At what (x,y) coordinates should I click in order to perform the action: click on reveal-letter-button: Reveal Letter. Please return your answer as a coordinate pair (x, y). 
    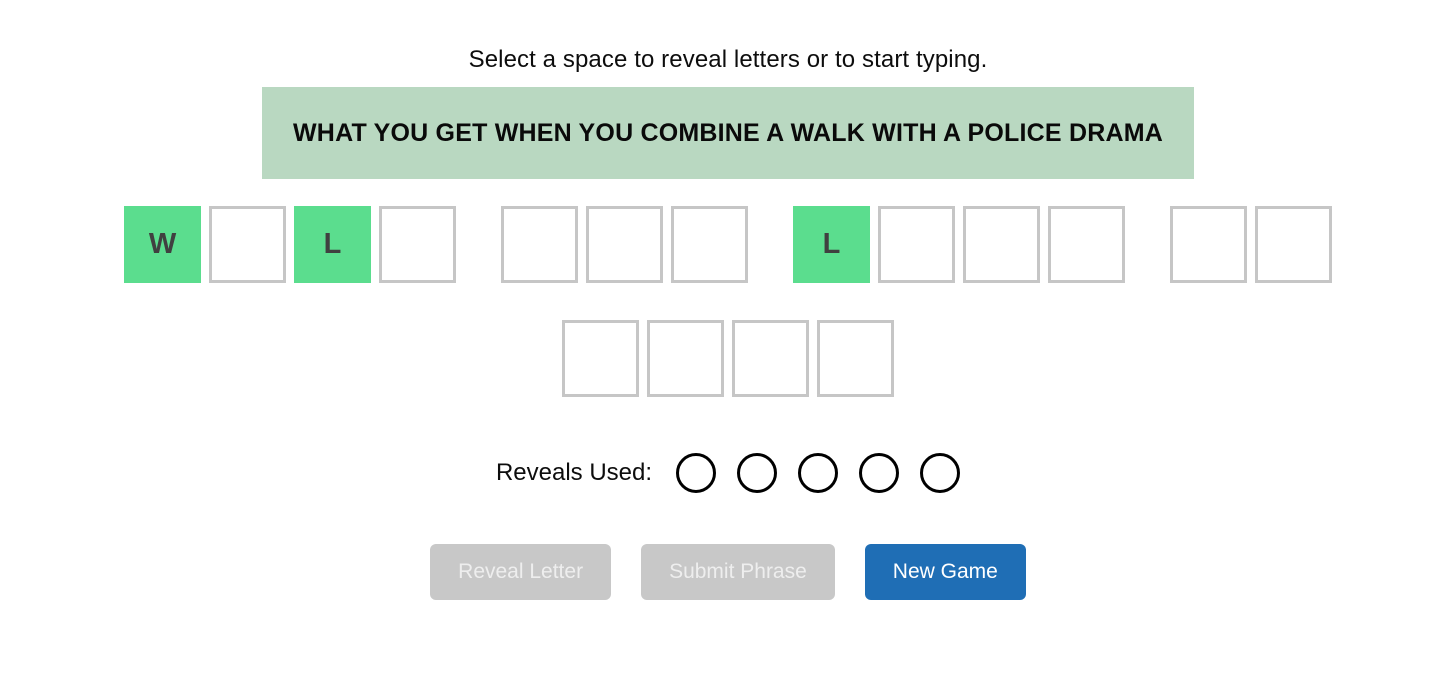
    Looking at the image, I should click on (521, 572).